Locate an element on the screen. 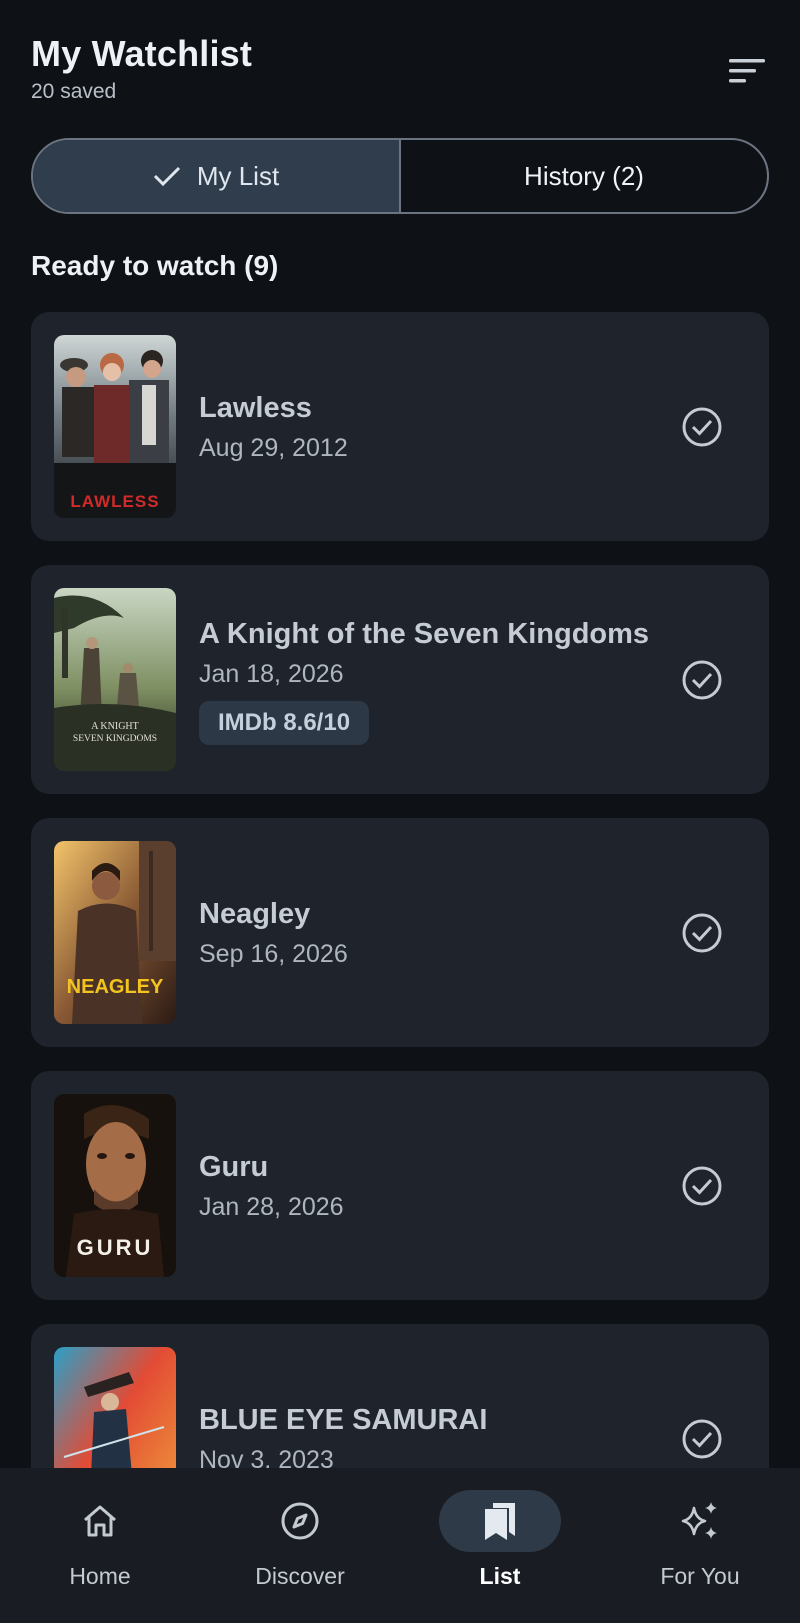  nav-list: List is located at coordinates (500, 1545).